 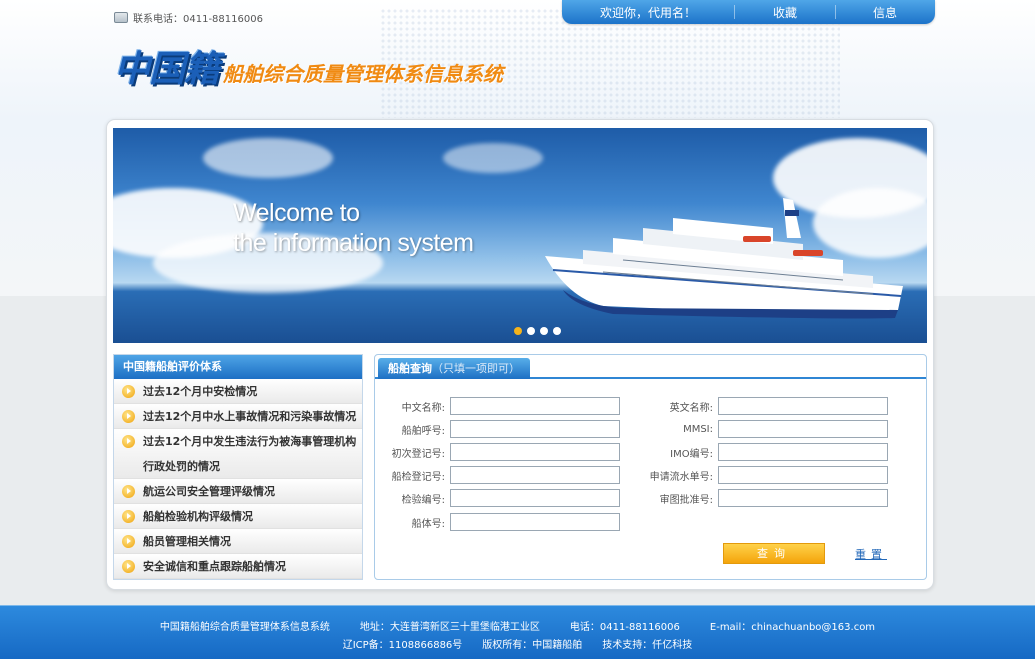 What do you see at coordinates (167, 69) in the screenshot?
I see `logo-main-text: 中国籍` at bounding box center [167, 69].